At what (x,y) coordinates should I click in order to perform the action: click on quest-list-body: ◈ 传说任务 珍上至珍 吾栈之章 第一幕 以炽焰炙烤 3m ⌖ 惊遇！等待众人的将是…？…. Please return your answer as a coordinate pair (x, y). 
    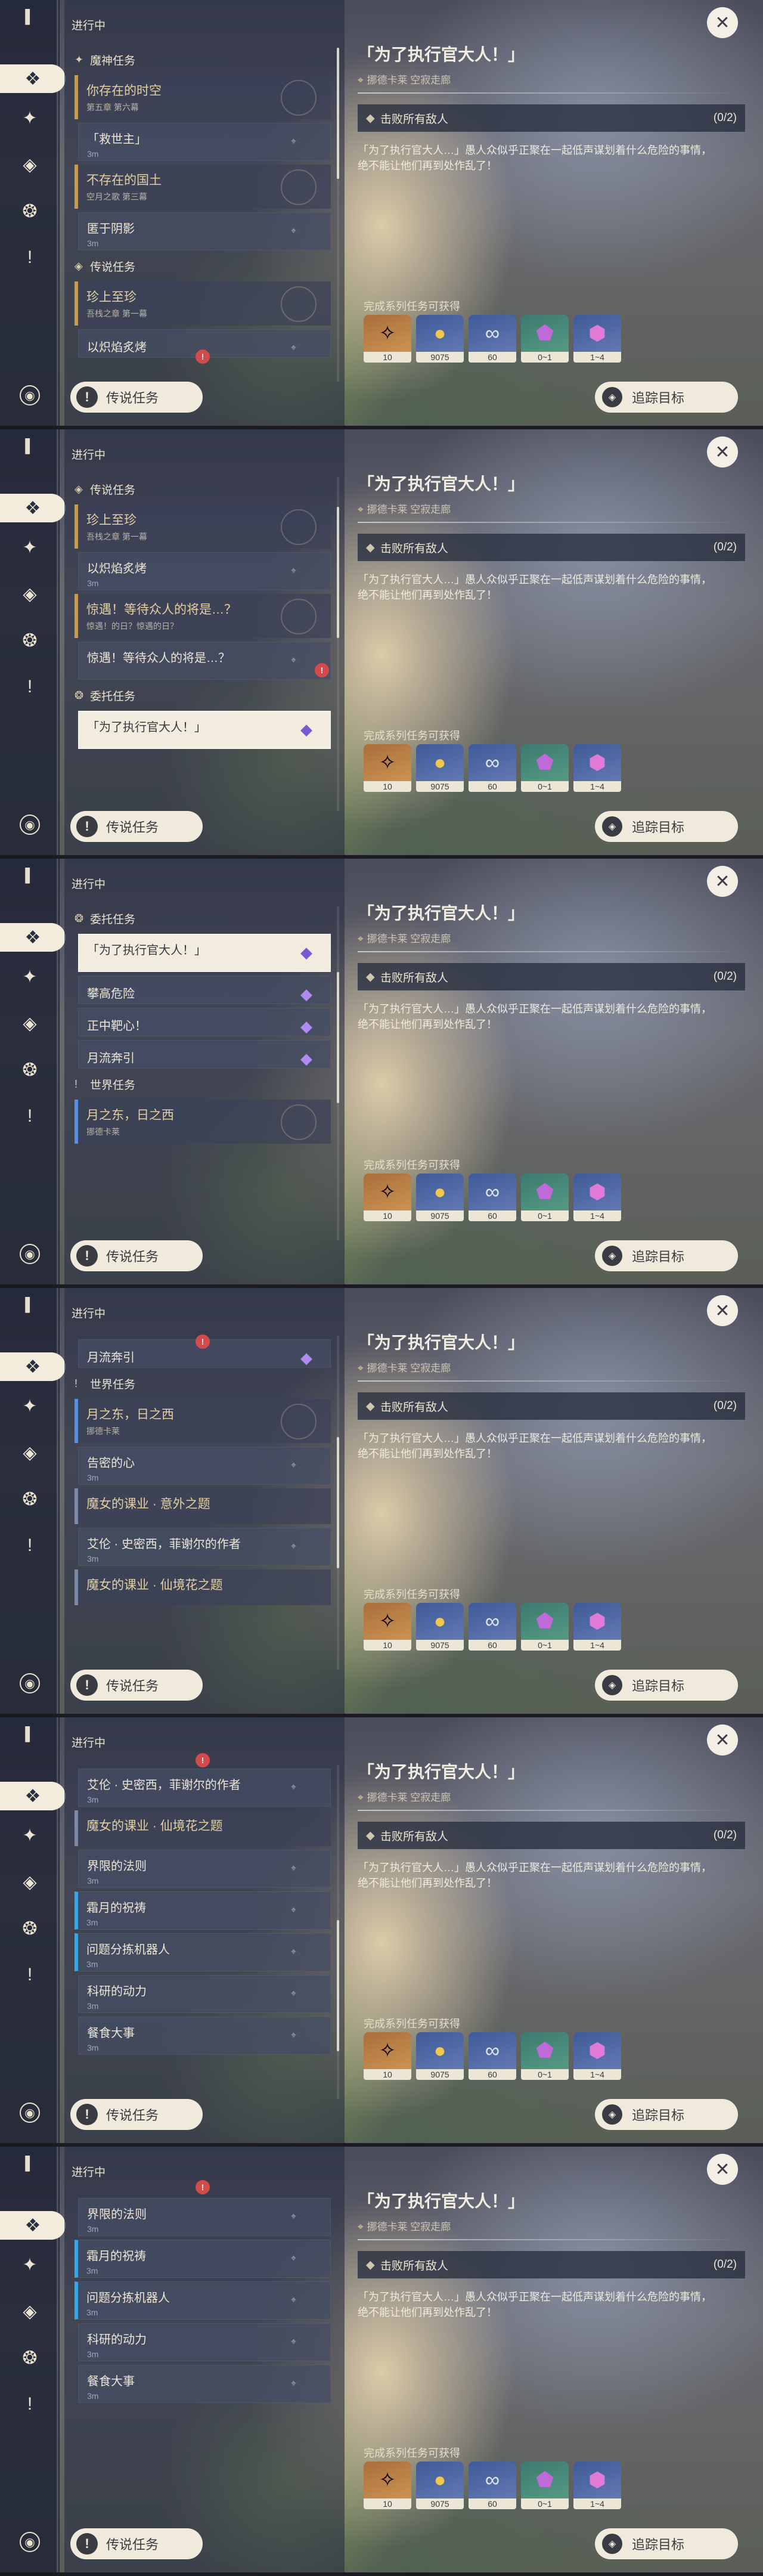
    Looking at the image, I should click on (203, 644).